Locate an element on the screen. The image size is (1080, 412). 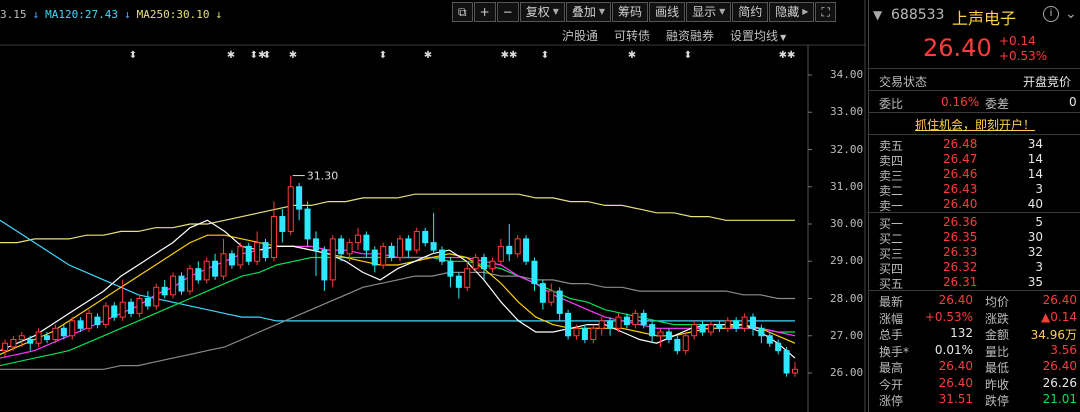
zoom-out-button: − is located at coordinates (507, 12).